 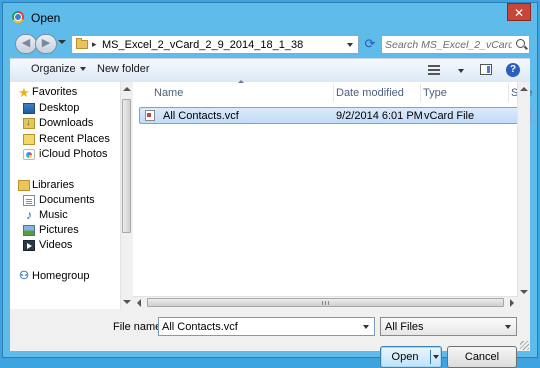 What do you see at coordinates (126, 166) in the screenshot?
I see `sidebar-scroll-thumb` at bounding box center [126, 166].